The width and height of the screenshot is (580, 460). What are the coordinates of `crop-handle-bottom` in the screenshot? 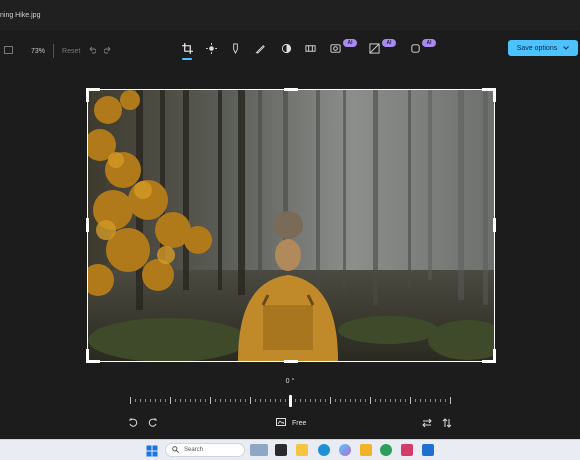 It's located at (291, 361).